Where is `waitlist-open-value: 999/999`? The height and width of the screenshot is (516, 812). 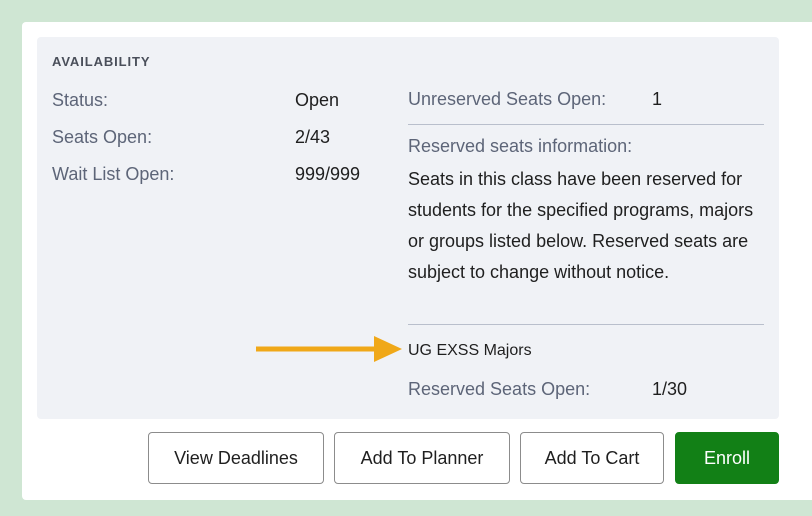
waitlist-open-value: 999/999 is located at coordinates (328, 174).